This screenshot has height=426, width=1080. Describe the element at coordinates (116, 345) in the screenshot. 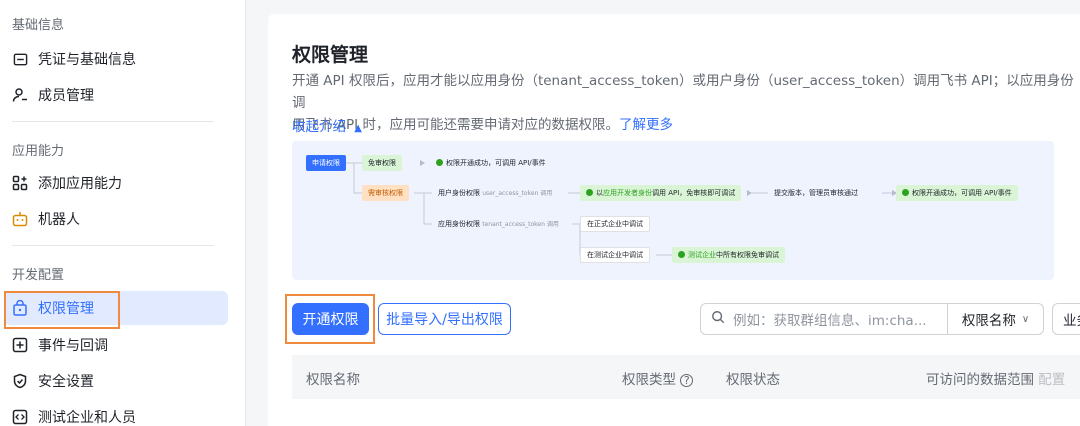

I see `sidebar-item-events: 事件与回调` at that location.